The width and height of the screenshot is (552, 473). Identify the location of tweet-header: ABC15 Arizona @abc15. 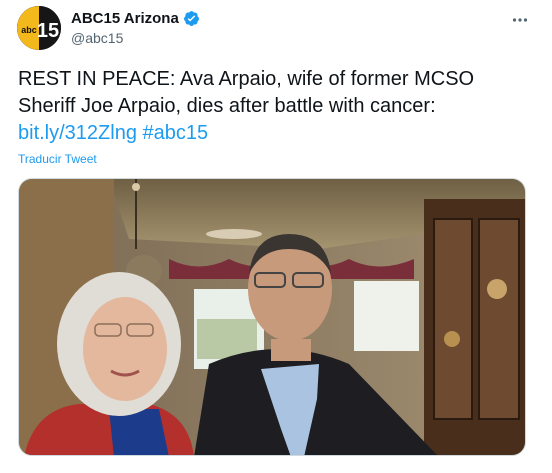
(135, 27).